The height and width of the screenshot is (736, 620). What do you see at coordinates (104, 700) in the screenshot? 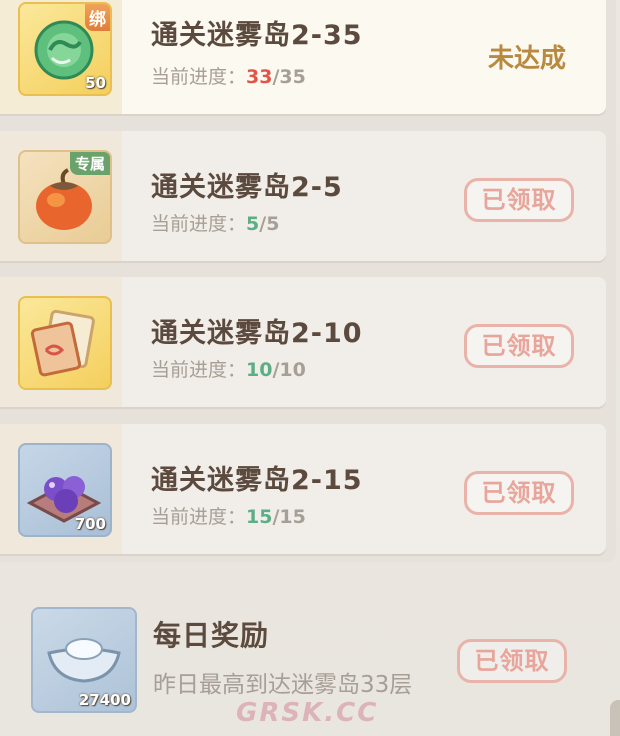
I see `item-quantity: 27400` at bounding box center [104, 700].